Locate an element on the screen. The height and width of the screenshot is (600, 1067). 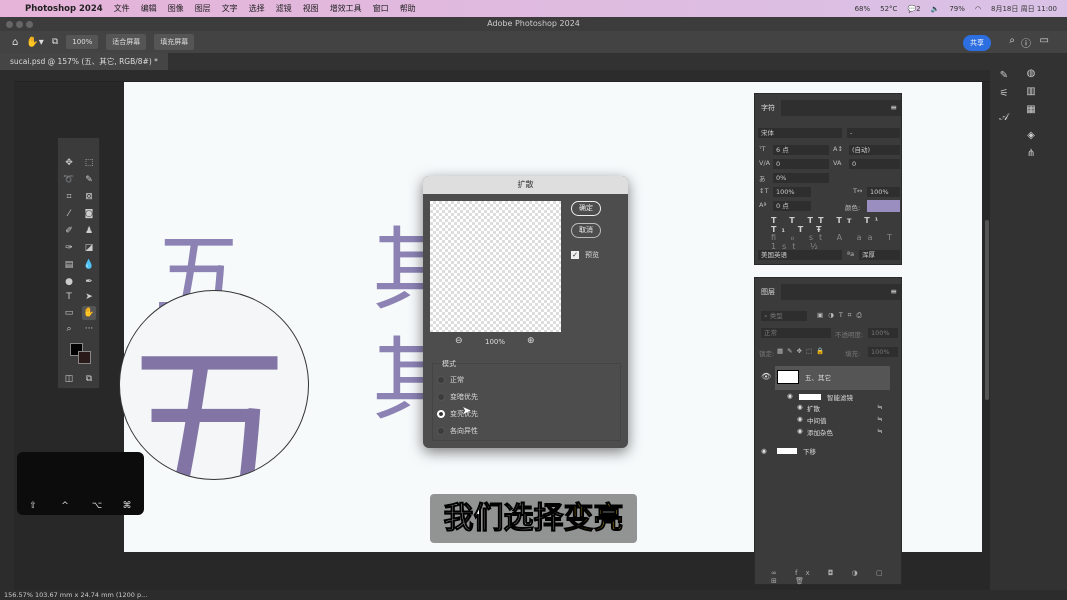
visibility-eye-icon: 👁 is located at coordinates (766, 376).